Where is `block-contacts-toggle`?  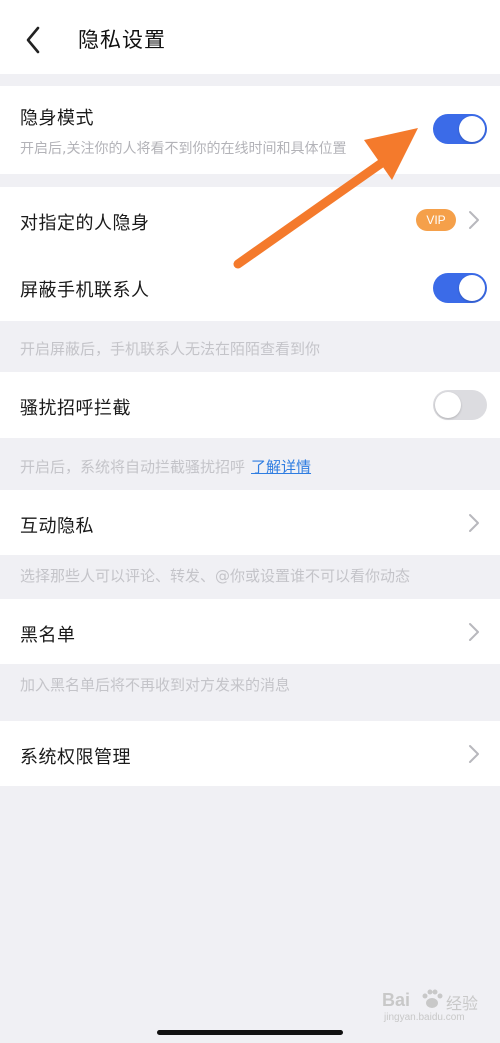 block-contacts-toggle is located at coordinates (460, 288).